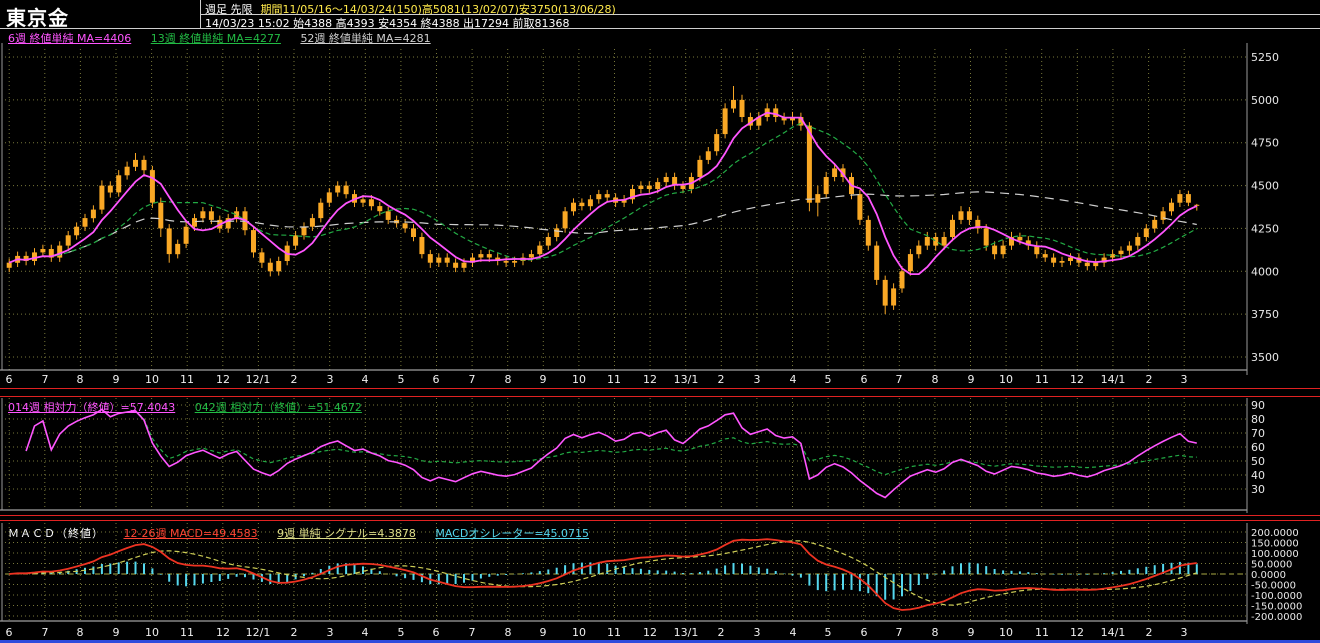 The width and height of the screenshot is (1320, 643). I want to click on macd-axis-label: 0.0000, so click(1268, 575).